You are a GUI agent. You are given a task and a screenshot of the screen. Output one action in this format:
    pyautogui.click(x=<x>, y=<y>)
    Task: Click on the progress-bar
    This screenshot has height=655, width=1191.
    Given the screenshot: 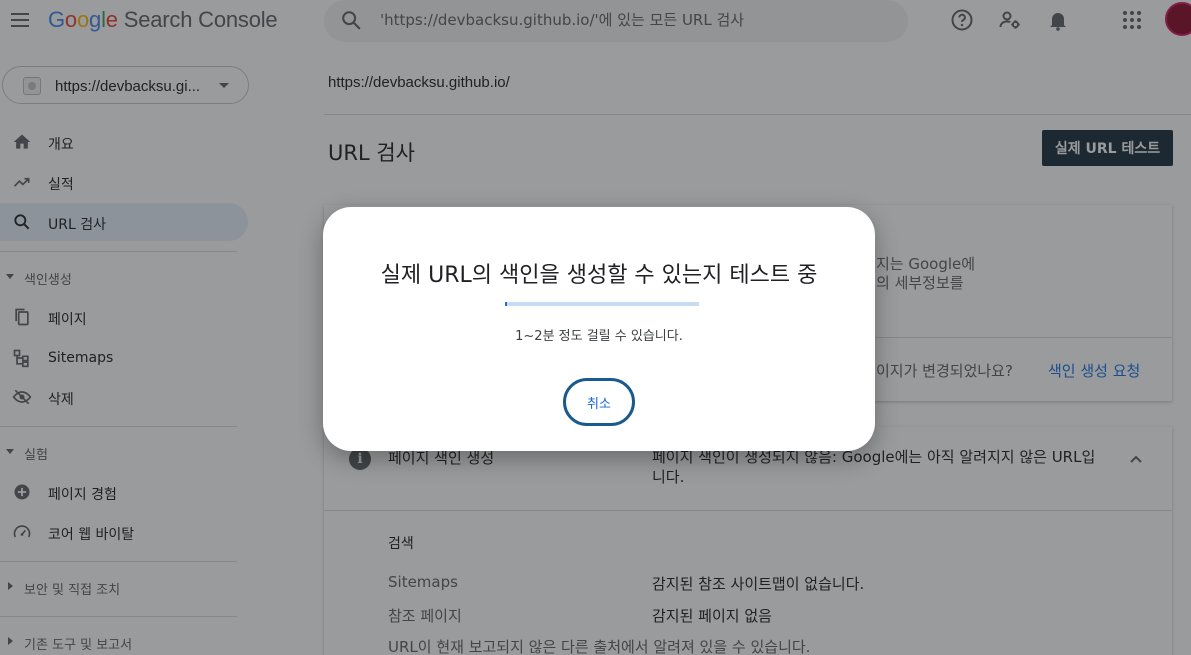 What is the action you would take?
    pyautogui.click(x=602, y=304)
    